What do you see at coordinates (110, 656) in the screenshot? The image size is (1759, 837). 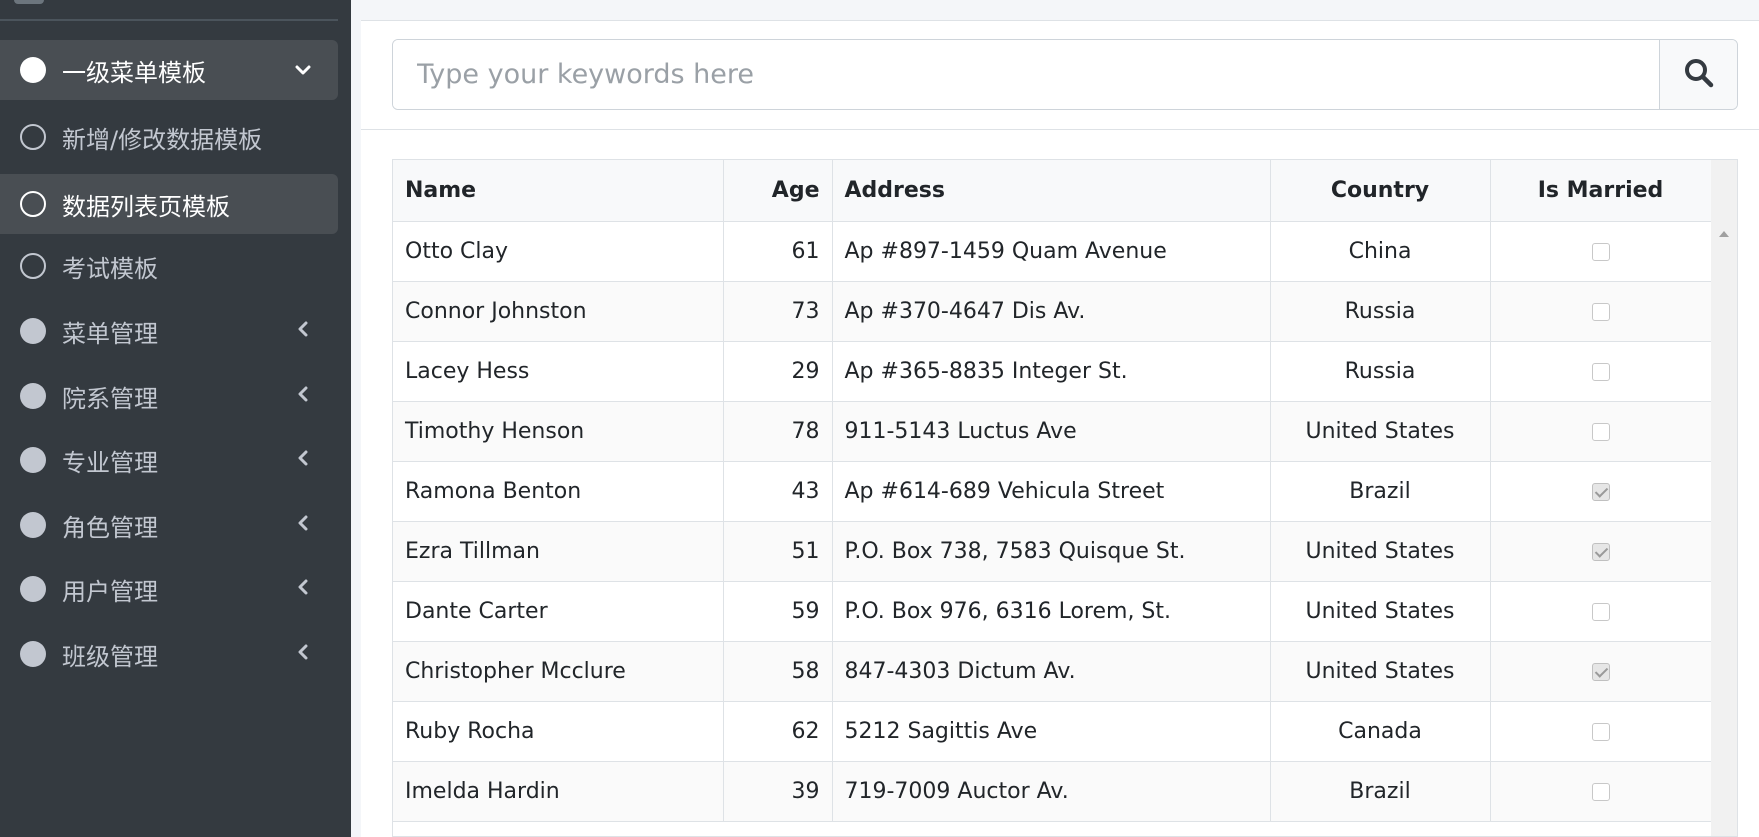 I see `sidebar-item-label: 班级管理` at bounding box center [110, 656].